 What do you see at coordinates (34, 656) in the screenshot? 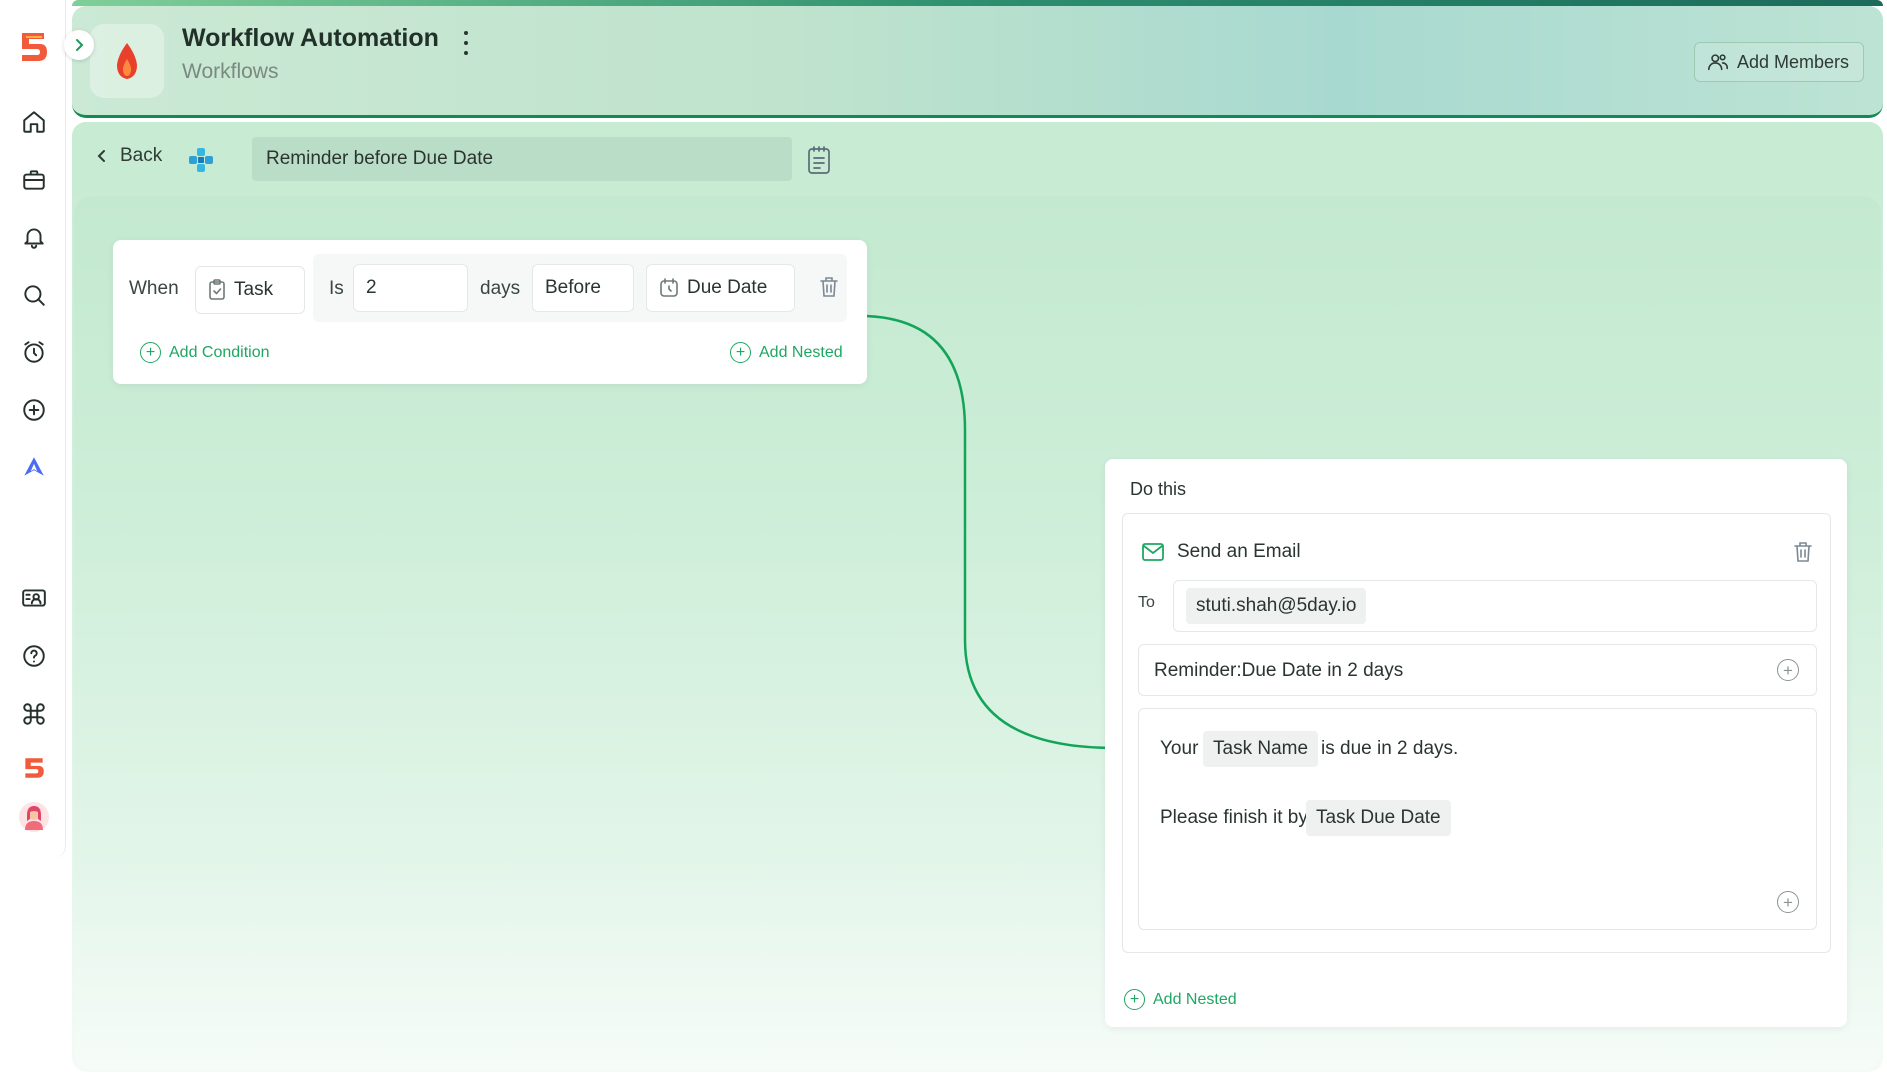
I see `help-icon` at bounding box center [34, 656].